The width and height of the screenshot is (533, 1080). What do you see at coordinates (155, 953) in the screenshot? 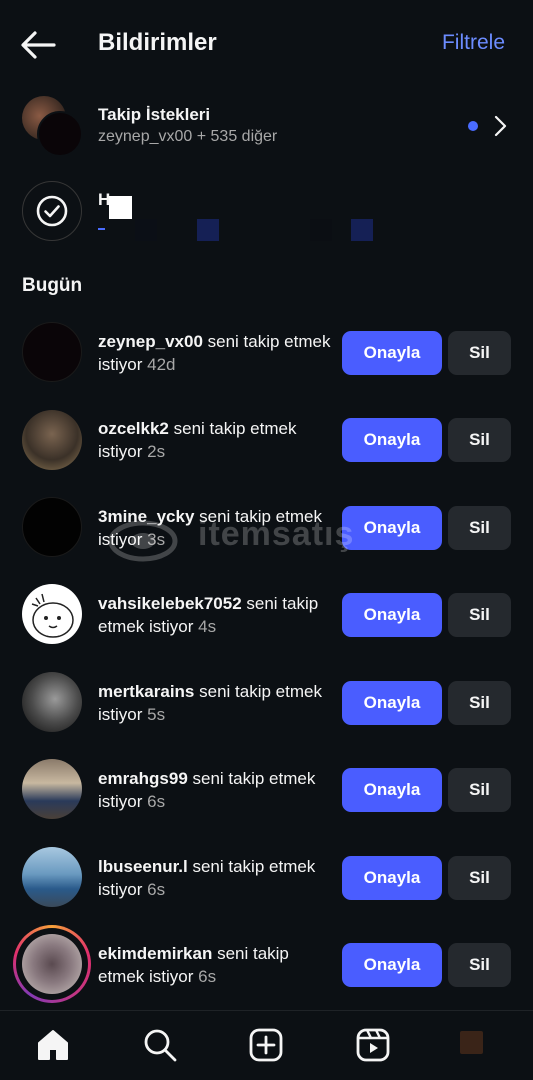
I see `username: ekimdemirkan` at bounding box center [155, 953].